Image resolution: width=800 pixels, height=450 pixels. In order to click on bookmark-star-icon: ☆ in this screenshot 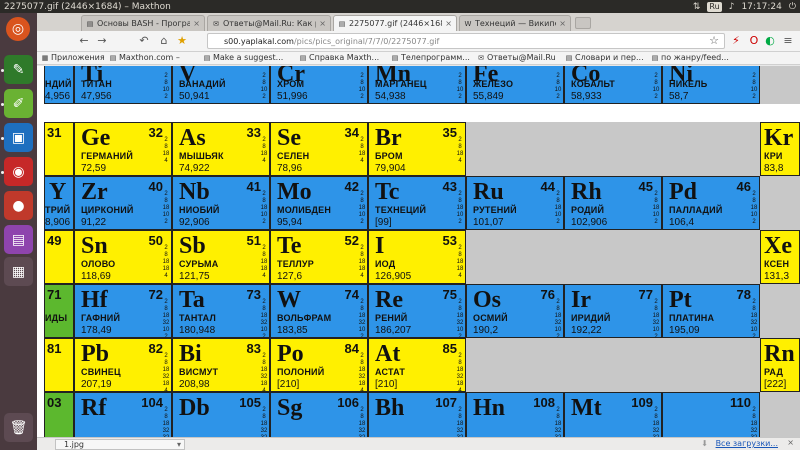, I will do `click(714, 41)`.